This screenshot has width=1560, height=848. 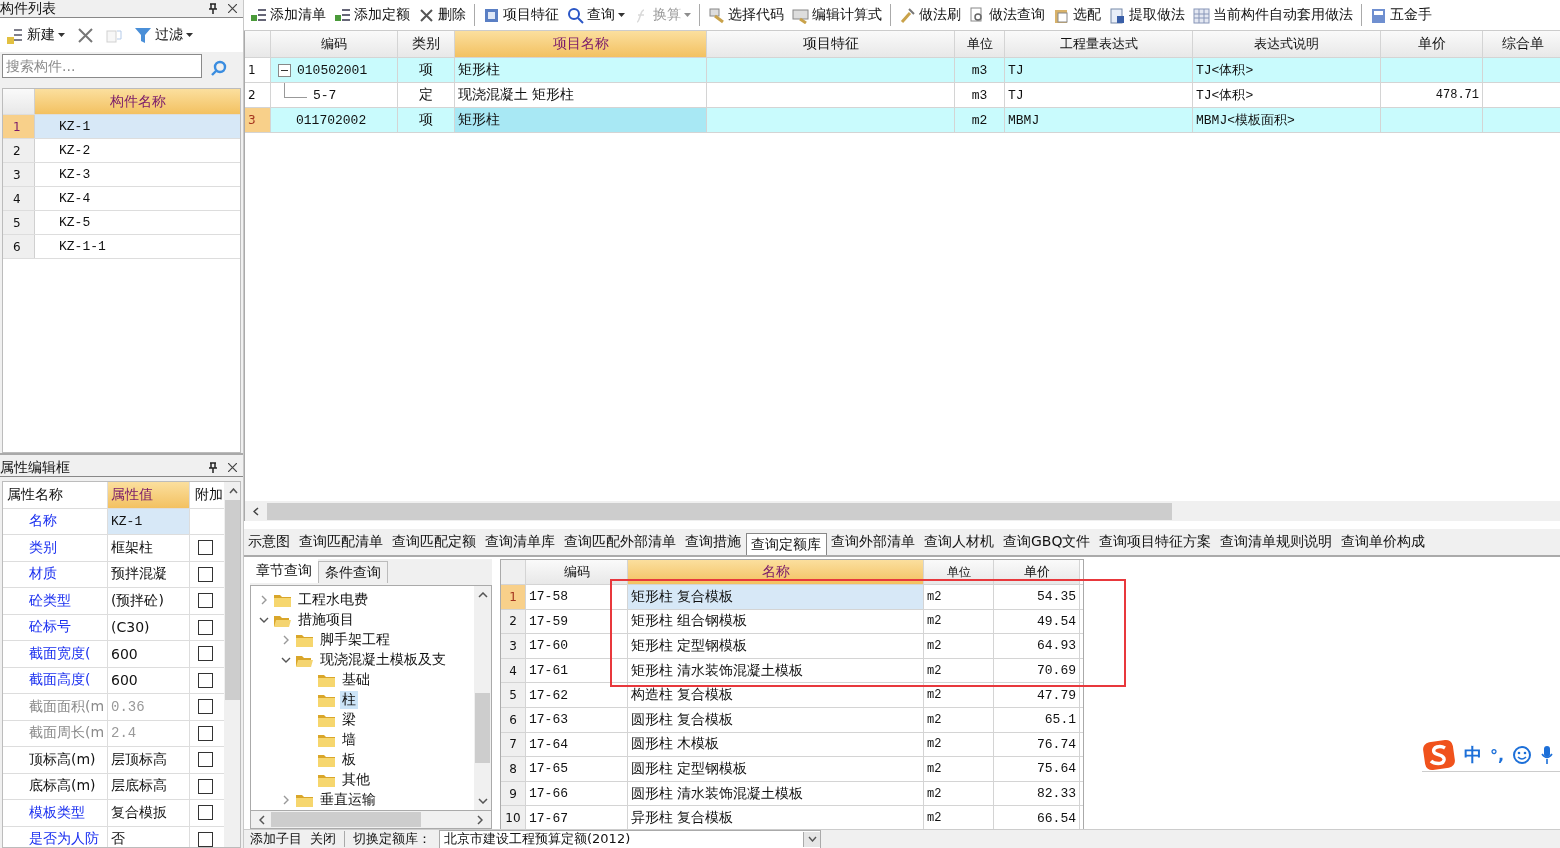 I want to click on column-header: 单价, so click(x=1037, y=572).